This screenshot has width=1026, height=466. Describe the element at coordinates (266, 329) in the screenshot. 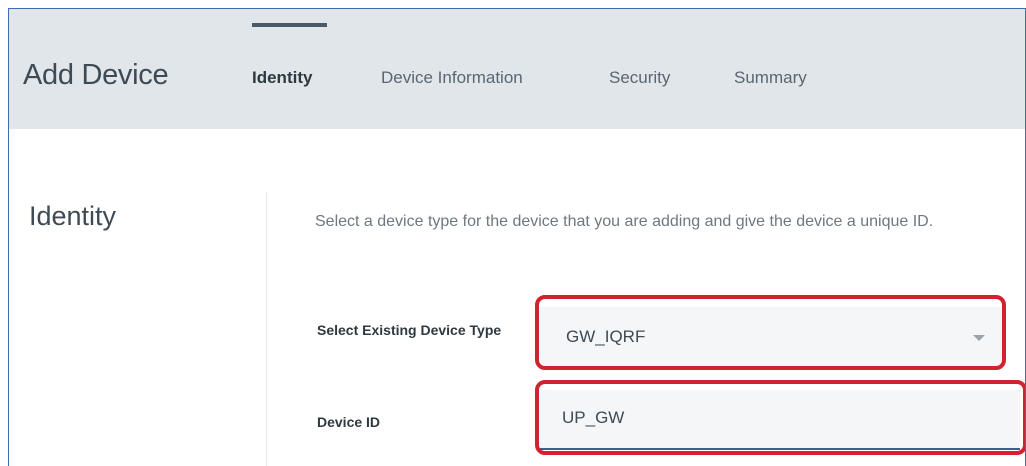

I see `section-divider` at that location.